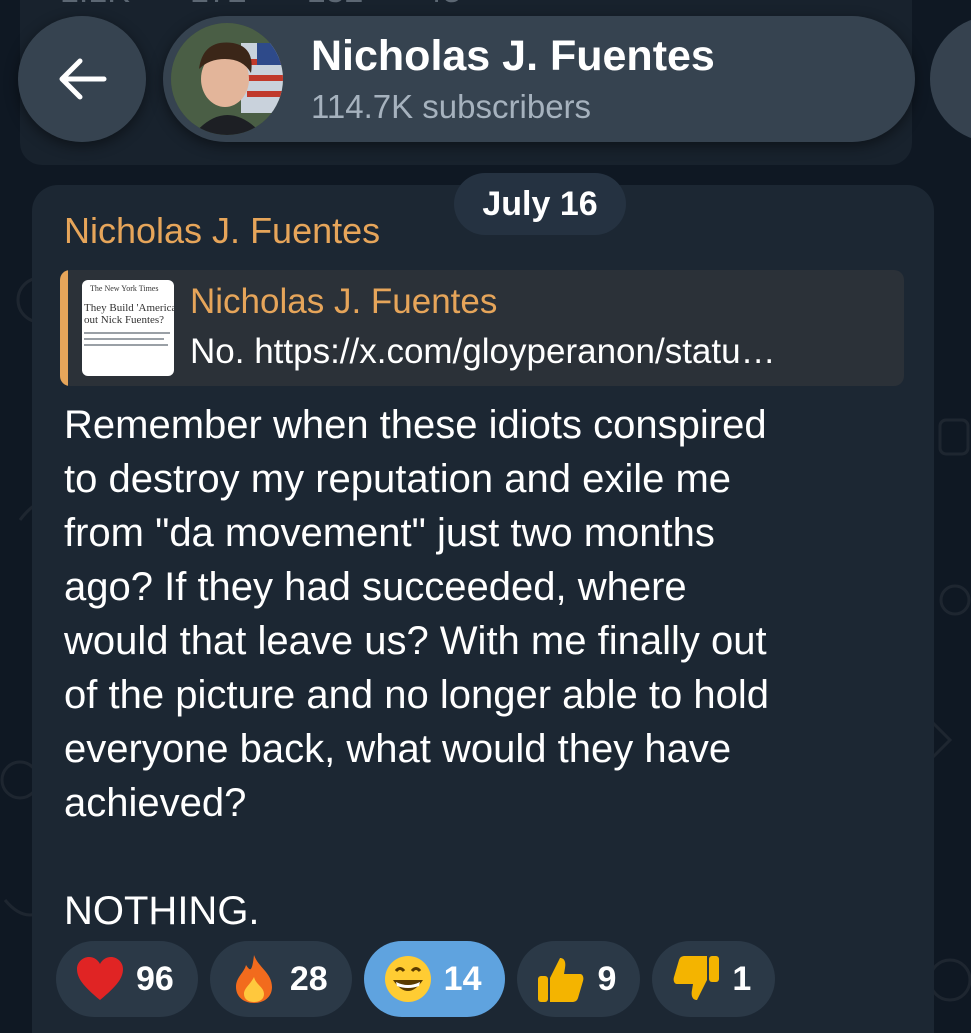  Describe the element at coordinates (408, 979) in the screenshot. I see `grinning-face-icon` at that location.